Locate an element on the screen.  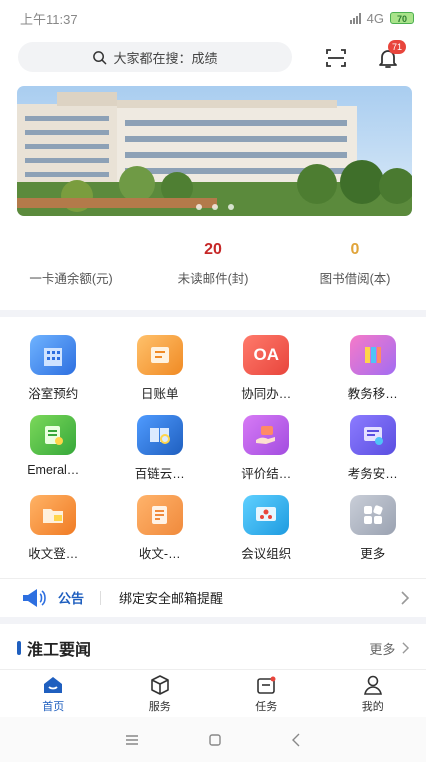
service-item: 会议组织 is located at coordinates (266, 530).